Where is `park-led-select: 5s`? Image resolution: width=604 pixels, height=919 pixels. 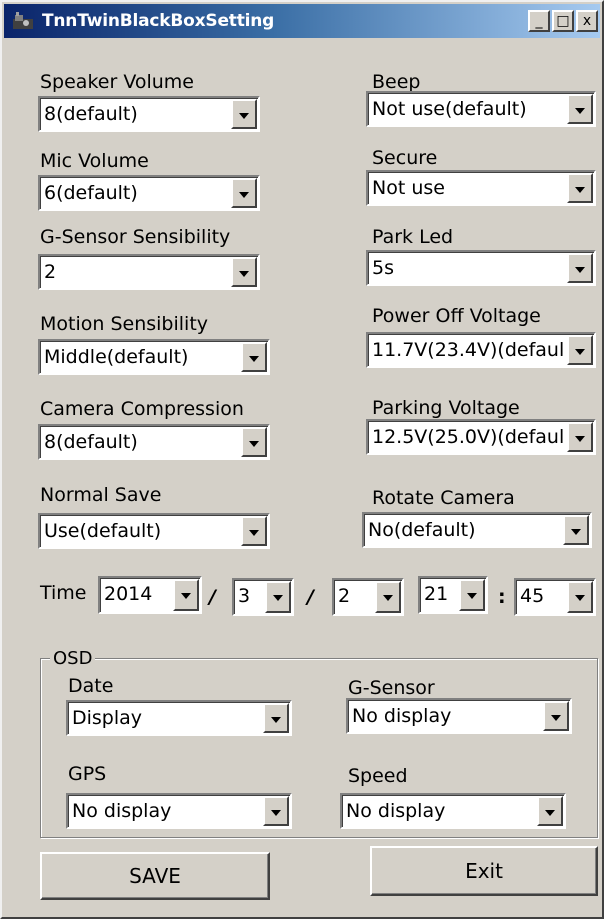 park-led-select: 5s is located at coordinates (481, 268).